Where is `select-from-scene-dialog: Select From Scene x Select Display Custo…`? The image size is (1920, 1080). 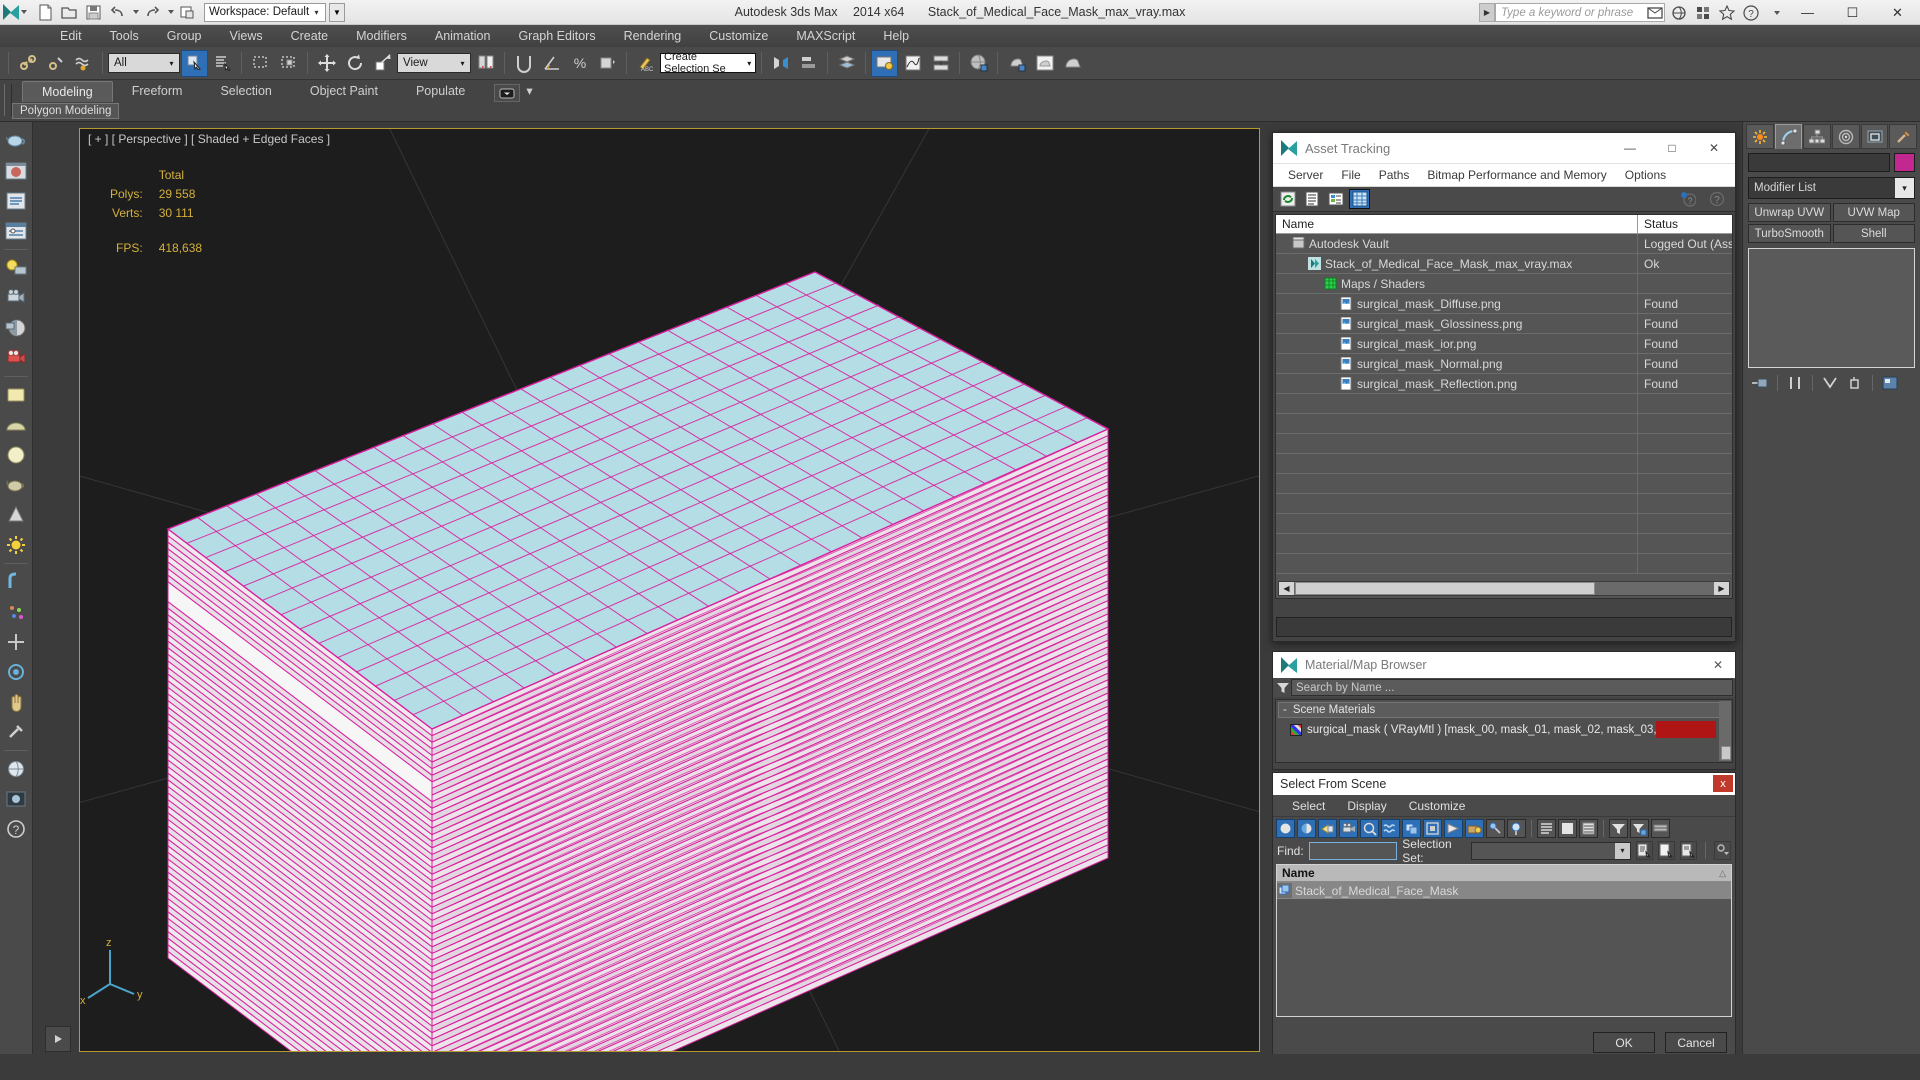
select-from-scene-dialog: Select From Scene x Select Display Custo… is located at coordinates (1504, 917).